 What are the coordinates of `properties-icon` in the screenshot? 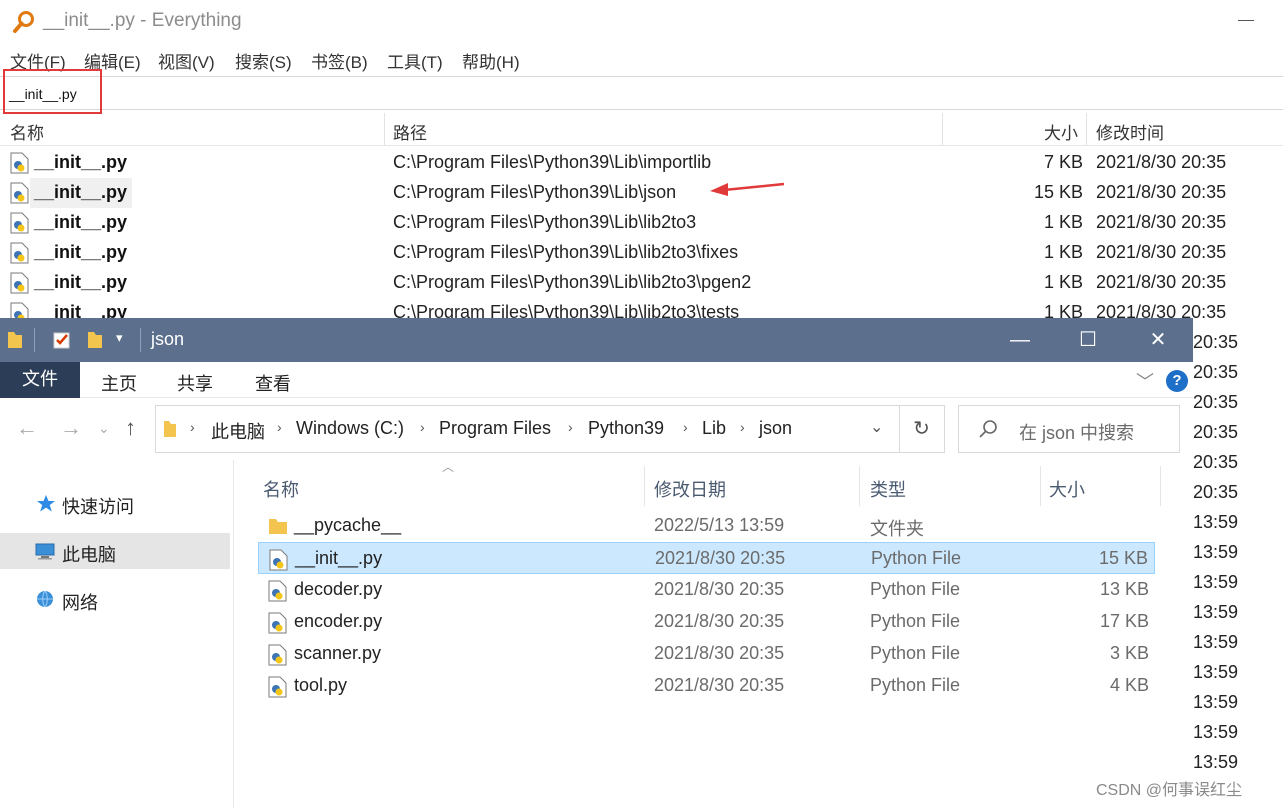 It's located at (62, 340).